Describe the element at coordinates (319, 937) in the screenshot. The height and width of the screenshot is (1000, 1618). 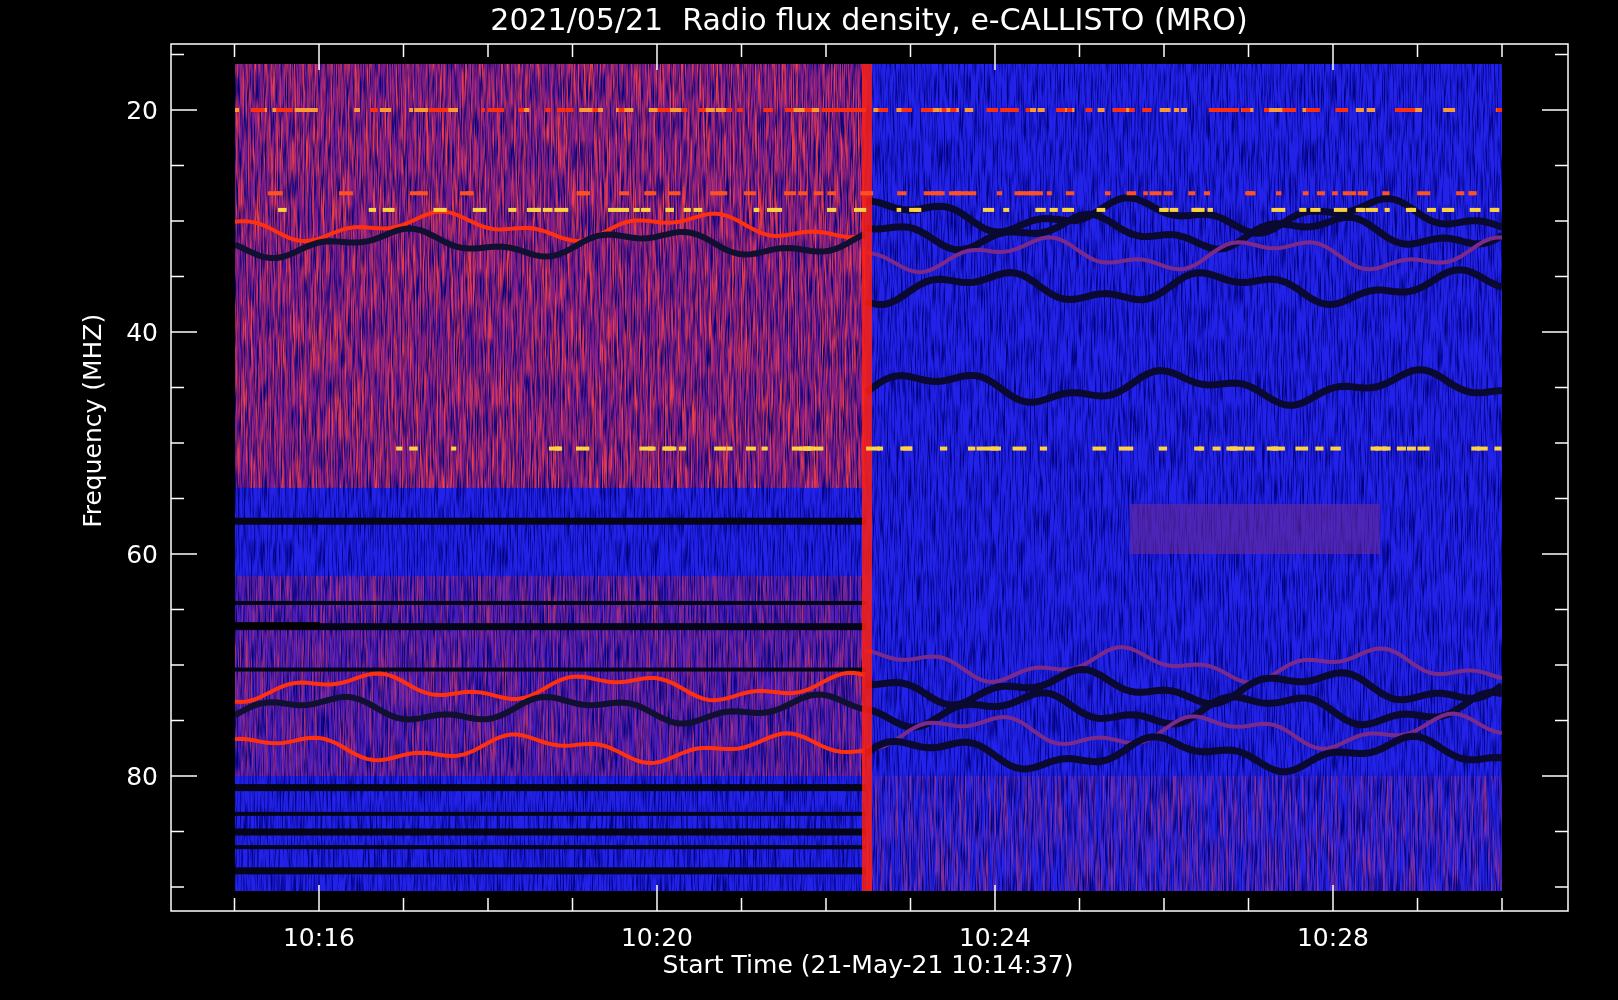
I see `x-tick-label: 10:16` at that location.